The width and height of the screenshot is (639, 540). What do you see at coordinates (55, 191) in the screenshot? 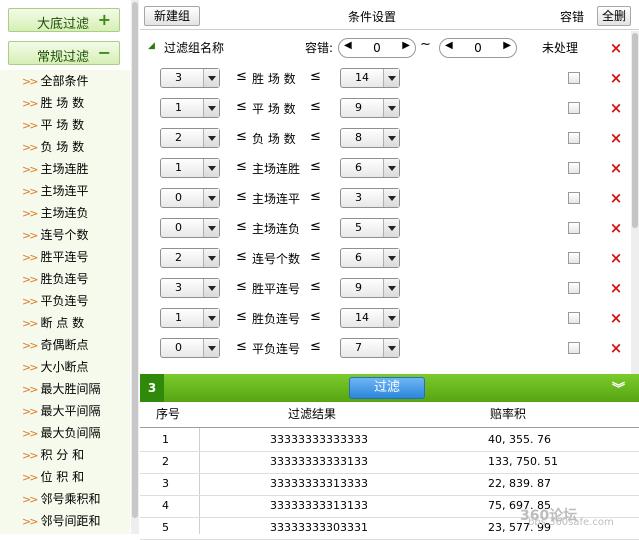
I see `sidebar-item: >> 主场连平` at bounding box center [55, 191].